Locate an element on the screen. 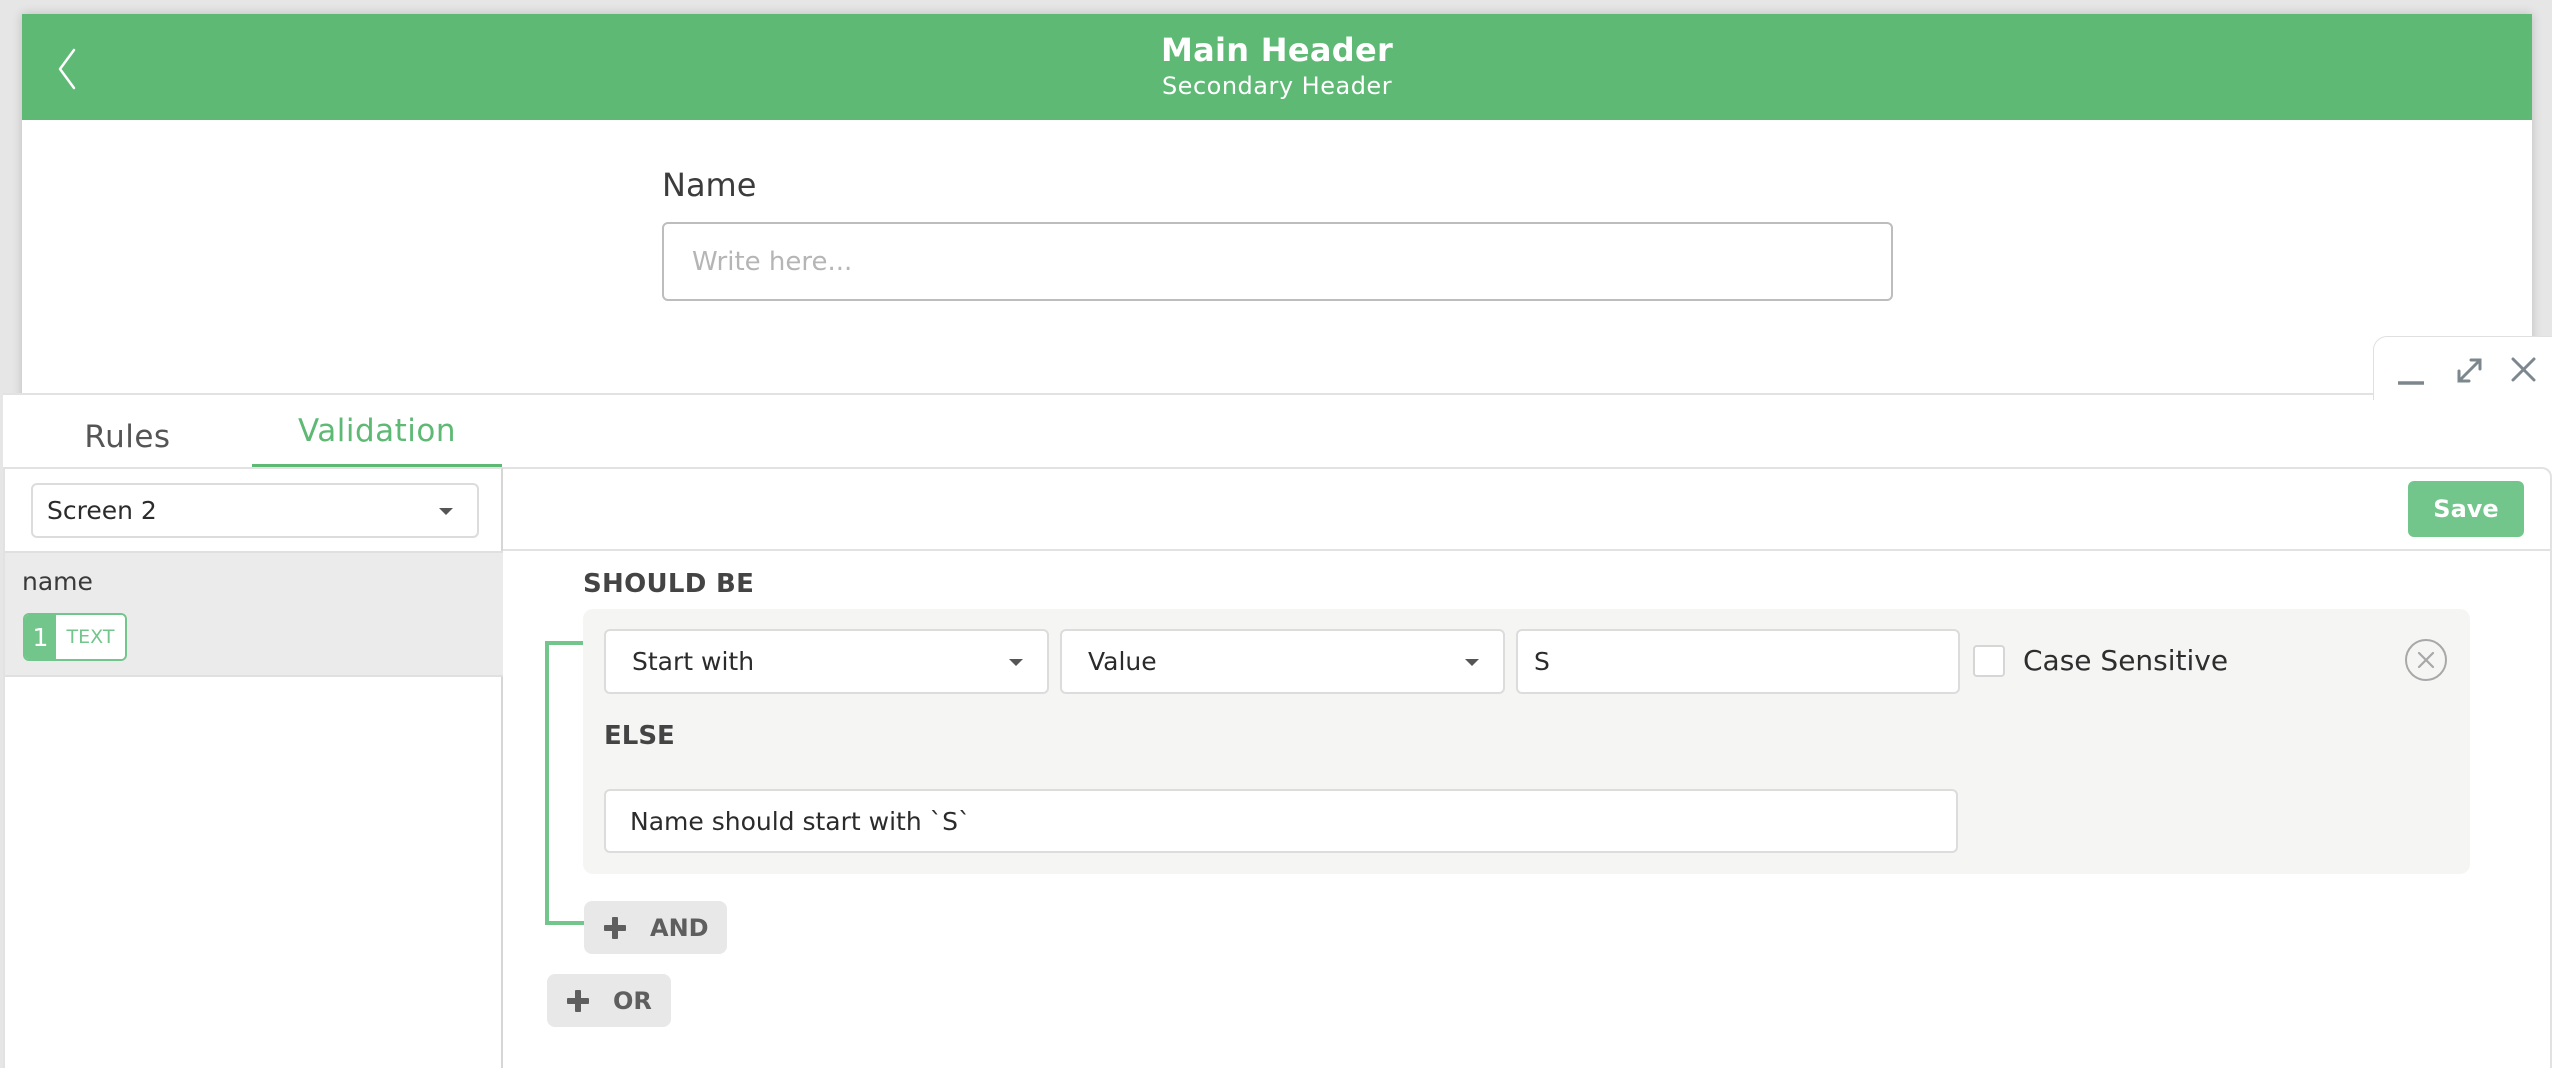 Image resolution: width=2552 pixels, height=1068 pixels. name-input is located at coordinates (1277, 261).